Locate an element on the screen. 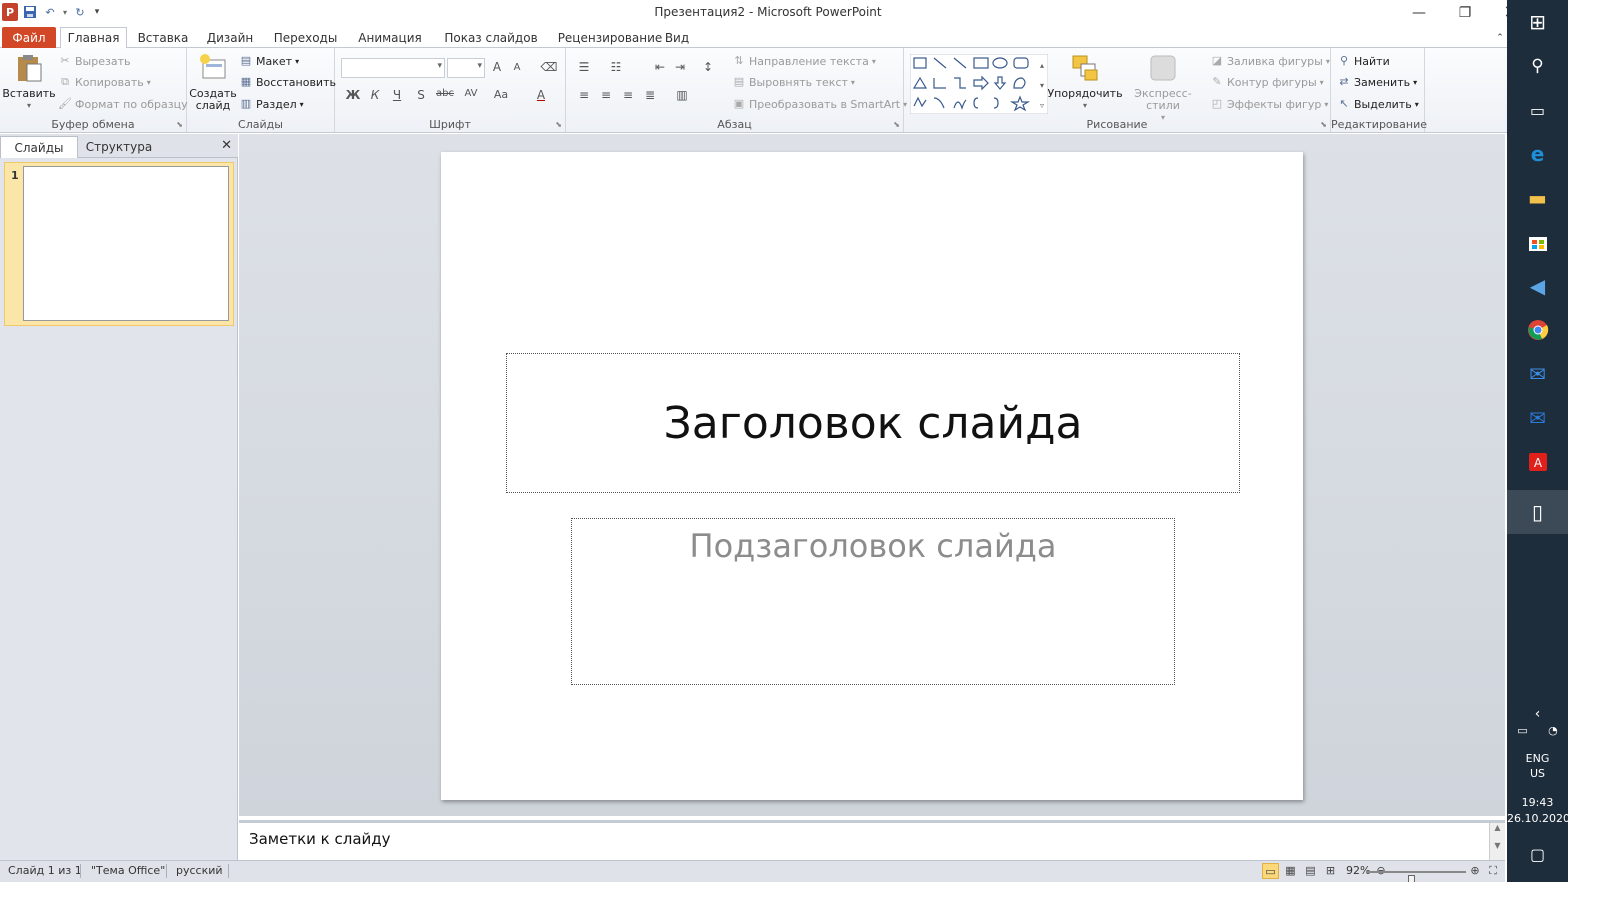  justify-icon: ≣ is located at coordinates (650, 95).